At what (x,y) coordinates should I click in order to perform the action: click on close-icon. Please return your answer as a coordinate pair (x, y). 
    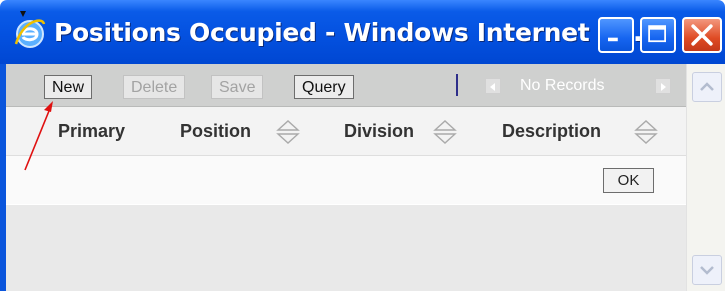
    Looking at the image, I should click on (702, 35).